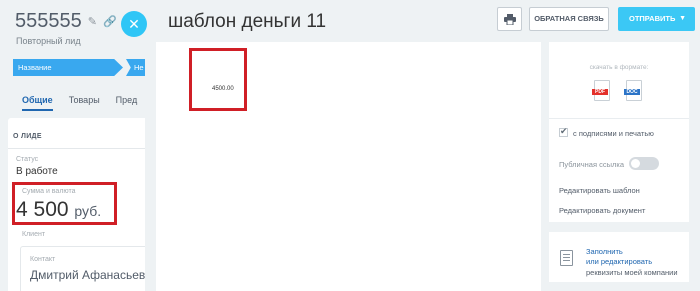 The height and width of the screenshot is (291, 700). Describe the element at coordinates (602, 210) in the screenshot. I see `edit-document-link: Редактировать документ` at that location.